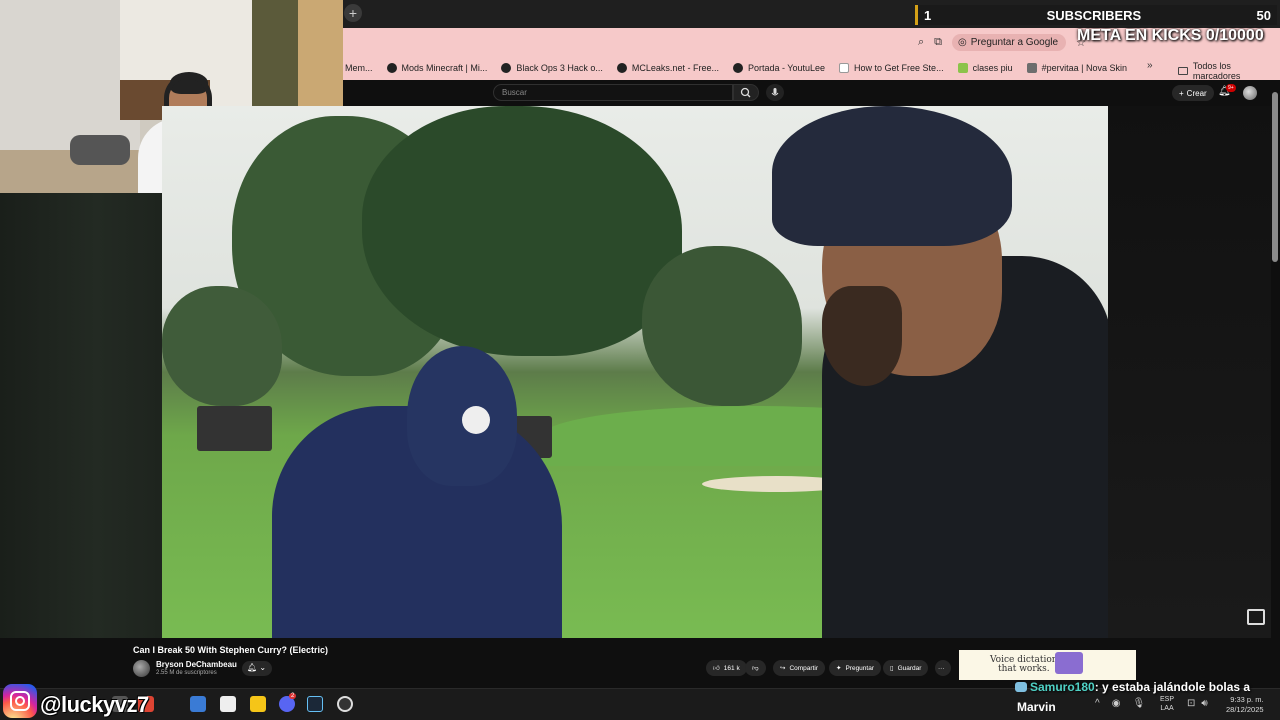 This screenshot has width=1280, height=720. Describe the element at coordinates (726, 668) in the screenshot. I see `like-button: 👍︎ 161 k` at that location.